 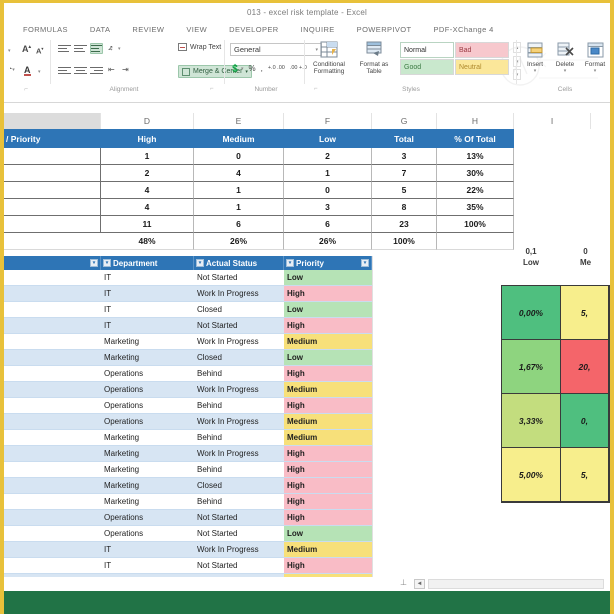 What do you see at coordinates (427, 50) in the screenshot?
I see `style-normal: Normal` at bounding box center [427, 50].